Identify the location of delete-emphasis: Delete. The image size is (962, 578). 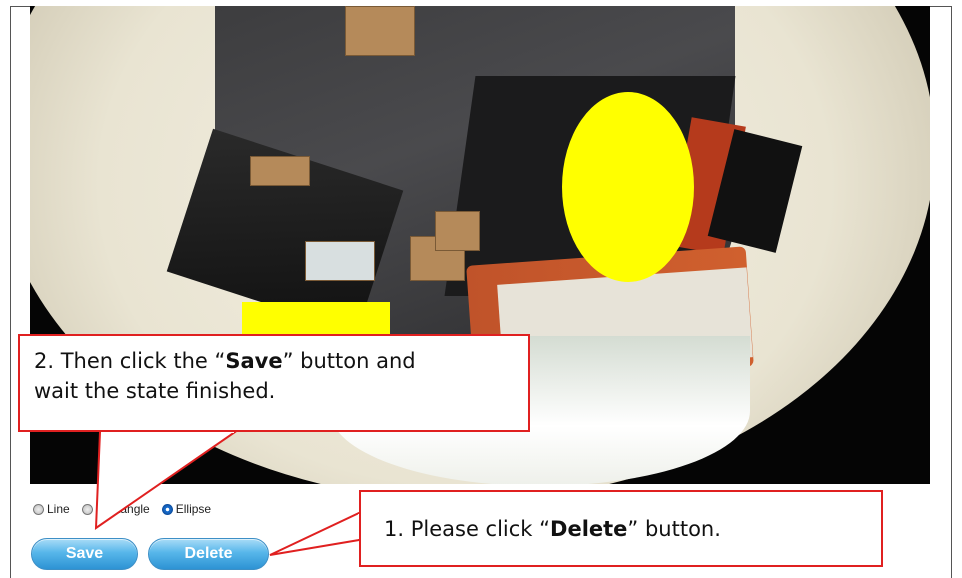
(589, 529).